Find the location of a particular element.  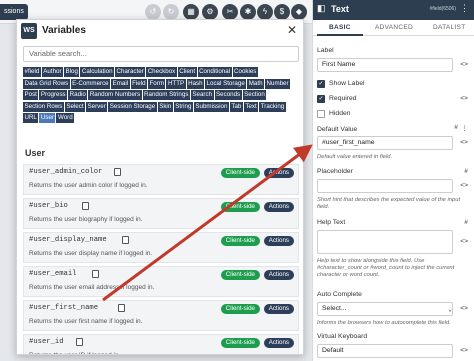

category-tag: Calculation is located at coordinates (97, 72).